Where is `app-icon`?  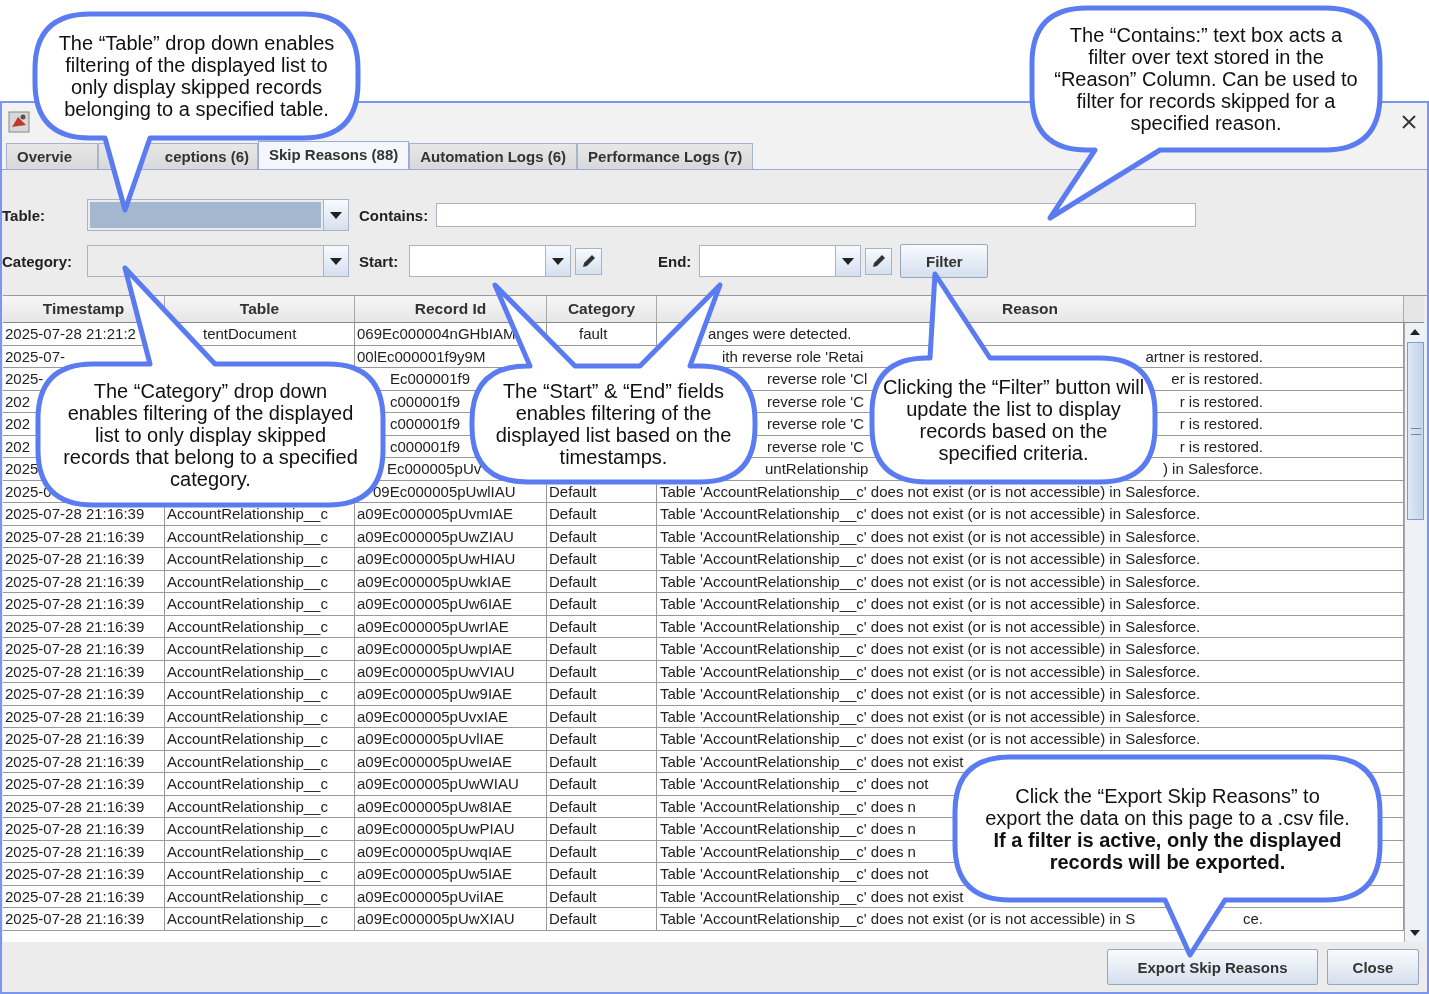 app-icon is located at coordinates (19, 121).